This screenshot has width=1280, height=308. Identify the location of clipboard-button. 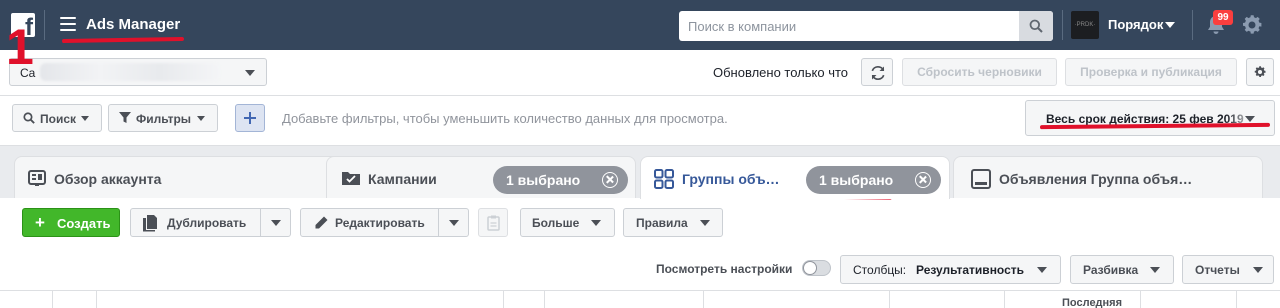
(493, 222).